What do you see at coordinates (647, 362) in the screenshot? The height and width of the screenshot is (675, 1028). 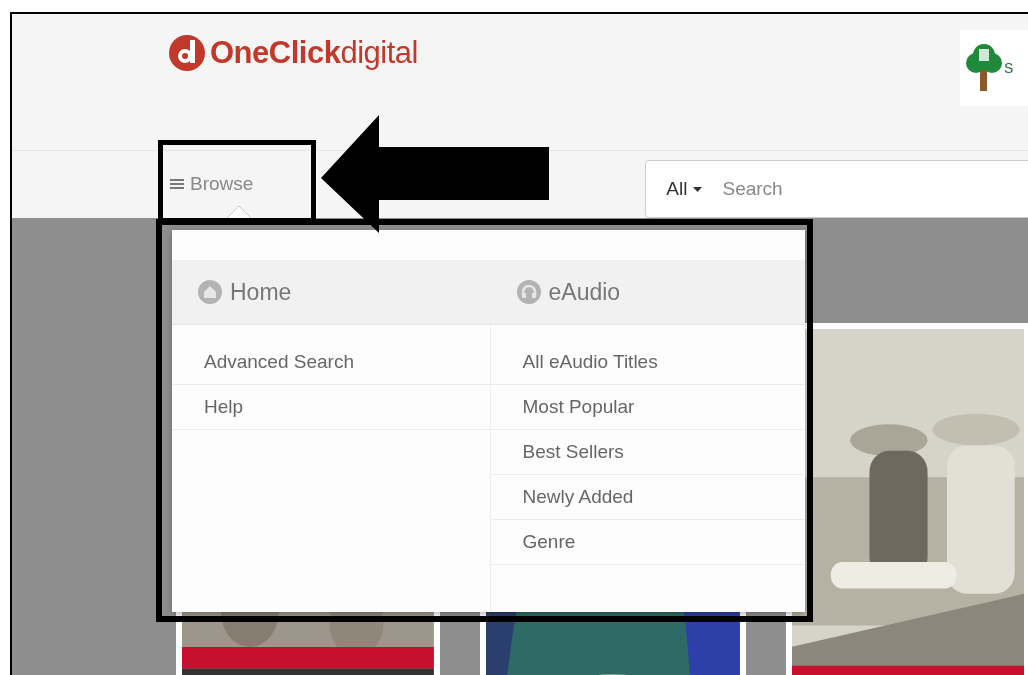 I see `menu-item: All eAudio Titles` at bounding box center [647, 362].